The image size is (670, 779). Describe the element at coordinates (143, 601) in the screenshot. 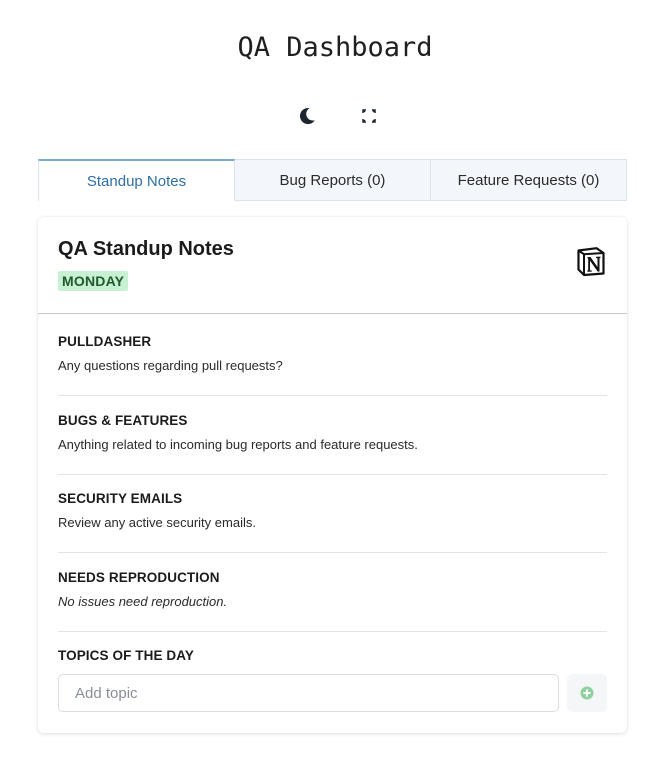

I see `section-text: No issues need reproduction.` at that location.